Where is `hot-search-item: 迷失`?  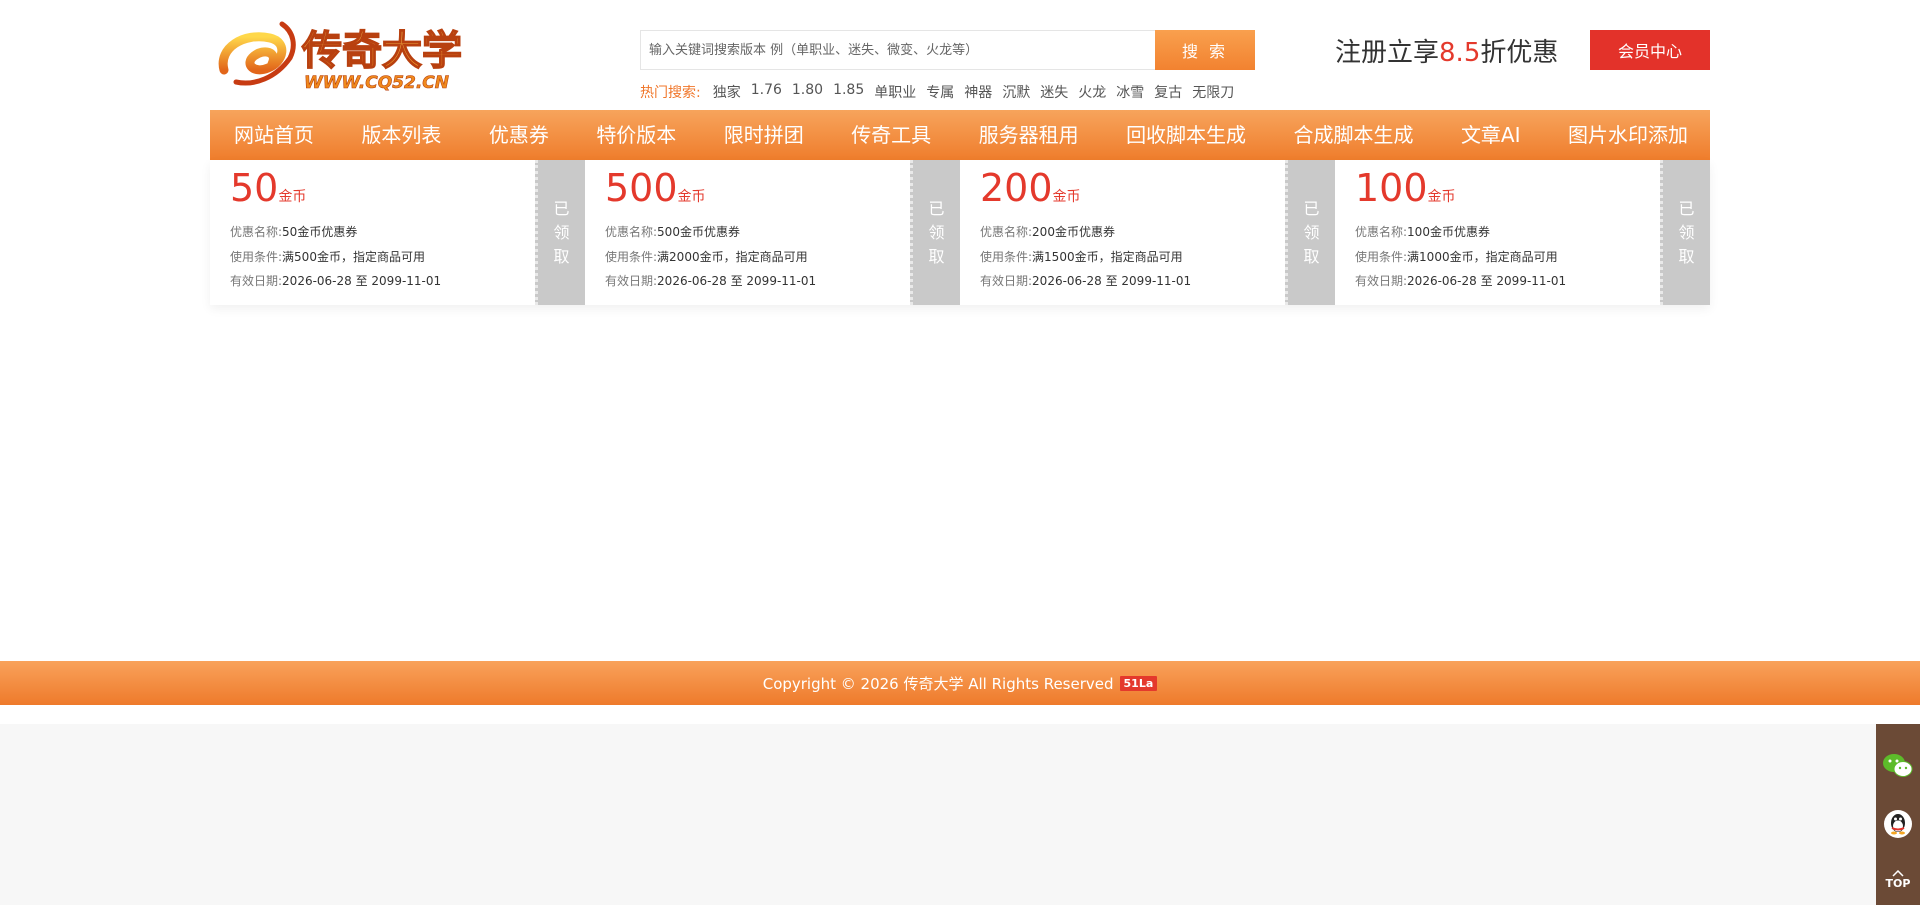
hot-search-item: 迷失 is located at coordinates (1054, 92).